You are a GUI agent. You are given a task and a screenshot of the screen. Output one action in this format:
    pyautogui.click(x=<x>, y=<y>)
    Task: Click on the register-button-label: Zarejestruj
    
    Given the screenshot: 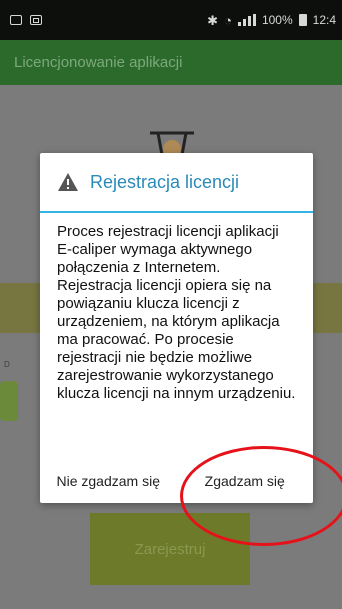 What is the action you would take?
    pyautogui.click(x=170, y=549)
    